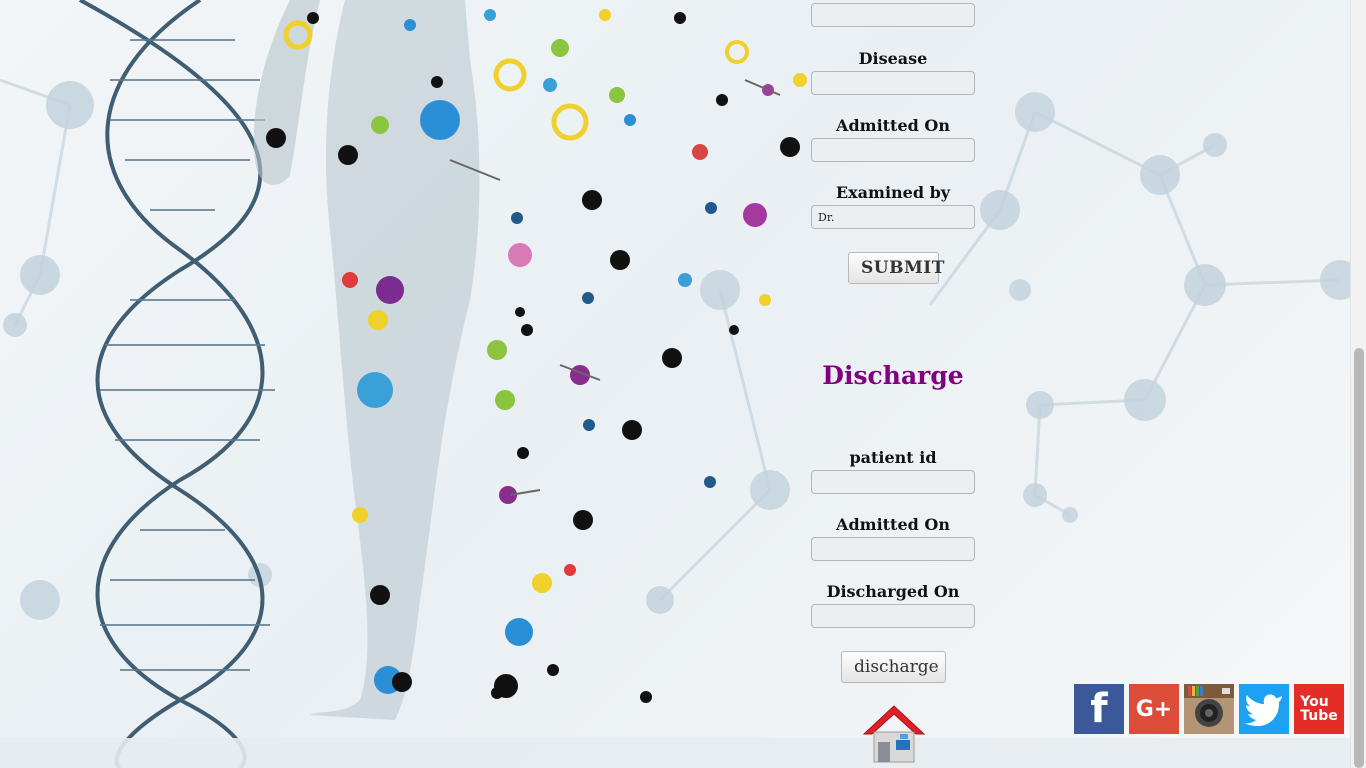 The width and height of the screenshot is (1366, 768). I want to click on patient-id-label: patient id, so click(893, 457).